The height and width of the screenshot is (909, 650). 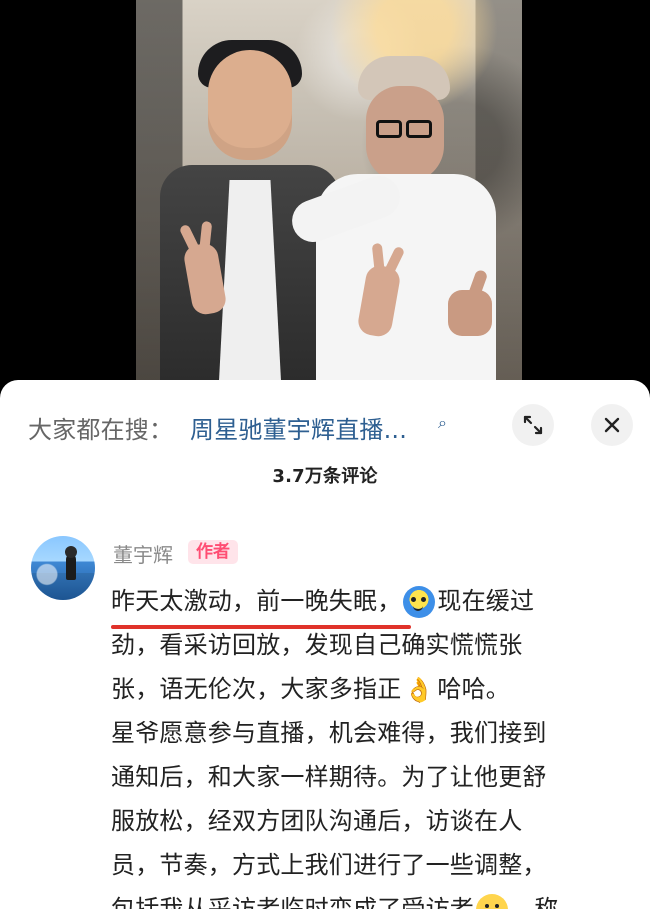 I want to click on search-prefix: 大家都在搜：, so click(x=101, y=430).